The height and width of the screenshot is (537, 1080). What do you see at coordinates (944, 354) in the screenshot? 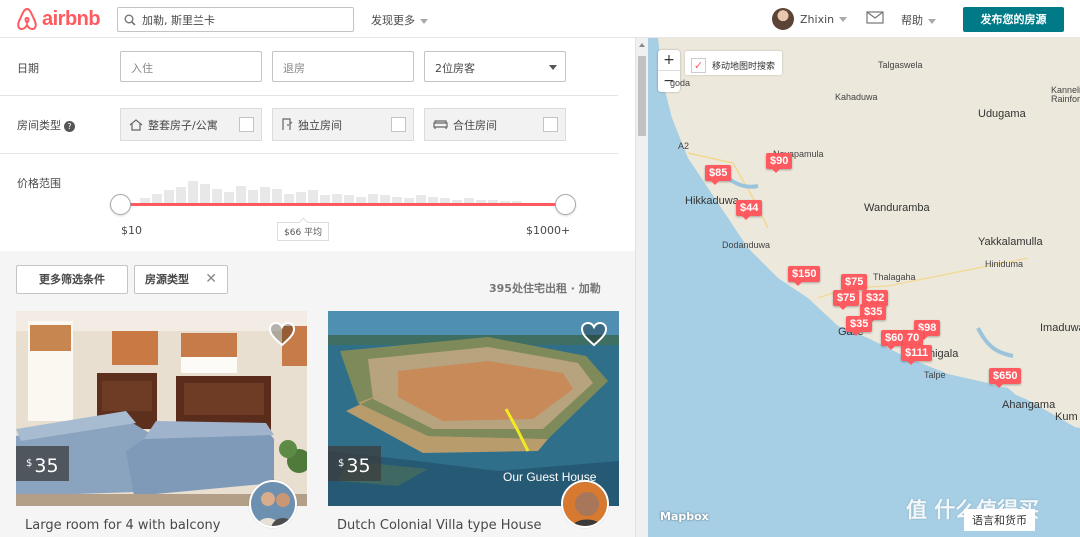
I see `map-town-label: nigala` at bounding box center [944, 354].